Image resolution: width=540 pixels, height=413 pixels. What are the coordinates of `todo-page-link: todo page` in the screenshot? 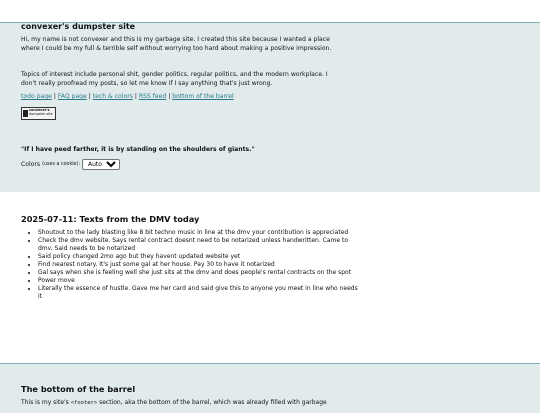 It's located at (36, 96).